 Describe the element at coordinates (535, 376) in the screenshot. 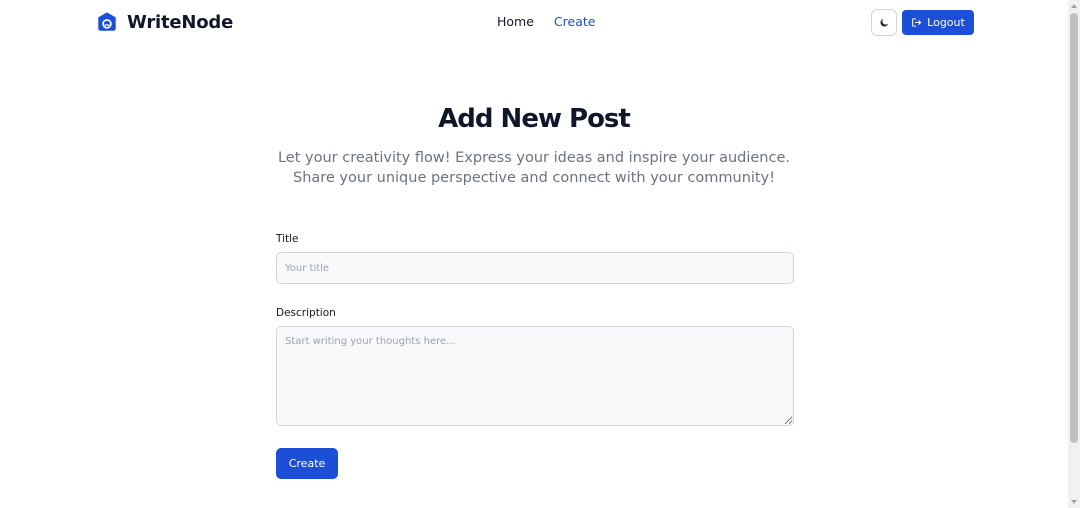

I see `description-textarea` at that location.